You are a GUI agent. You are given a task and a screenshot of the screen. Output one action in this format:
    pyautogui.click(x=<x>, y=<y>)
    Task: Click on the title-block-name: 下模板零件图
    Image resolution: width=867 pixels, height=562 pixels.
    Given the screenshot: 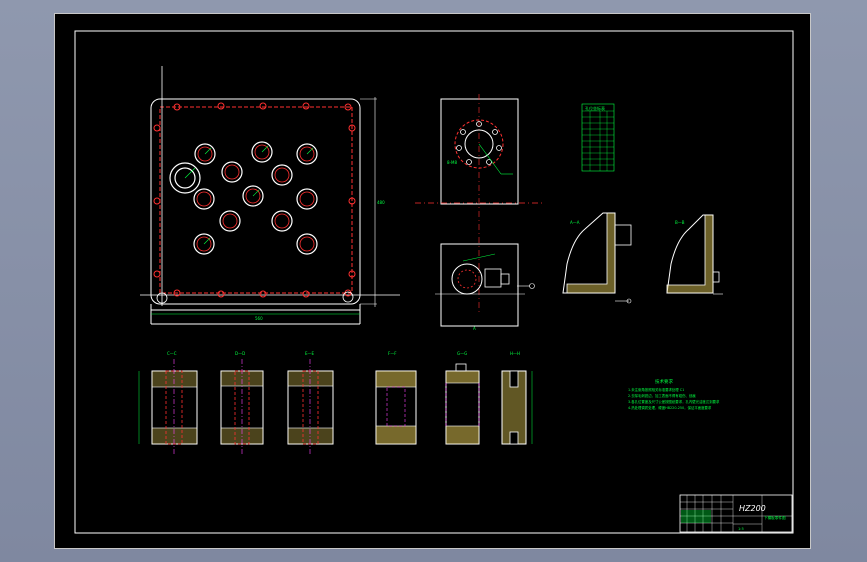 What is the action you would take?
    pyautogui.click(x=775, y=517)
    